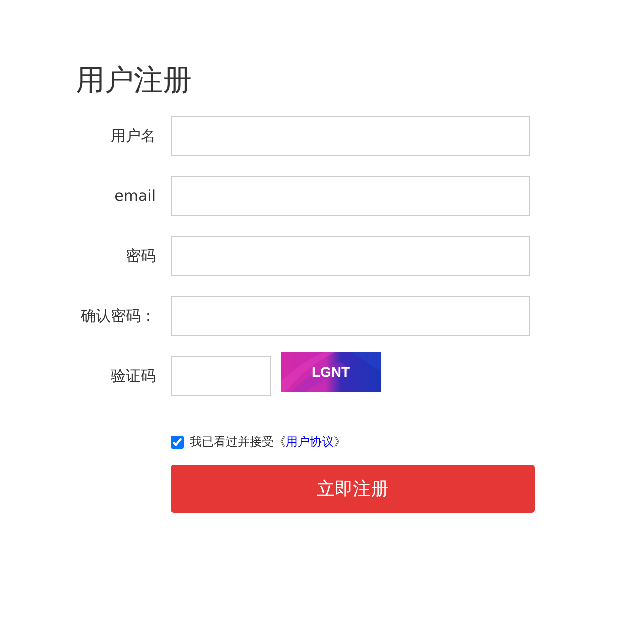 The image size is (634, 638). Describe the element at coordinates (310, 442) in the screenshot. I see `user-agreement-link: 用户协议` at that location.